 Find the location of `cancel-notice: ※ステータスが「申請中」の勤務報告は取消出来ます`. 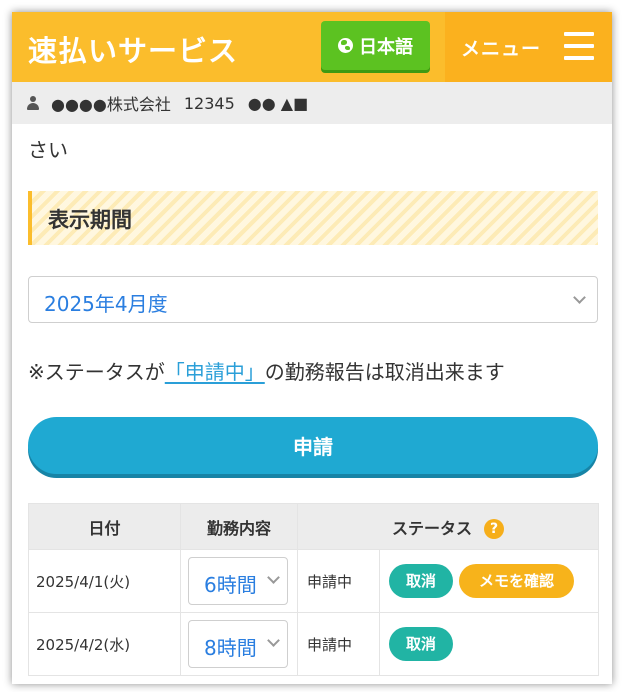

cancel-notice: ※ステータスが「申請中」の勤務報告は取消出来ます is located at coordinates (266, 370).